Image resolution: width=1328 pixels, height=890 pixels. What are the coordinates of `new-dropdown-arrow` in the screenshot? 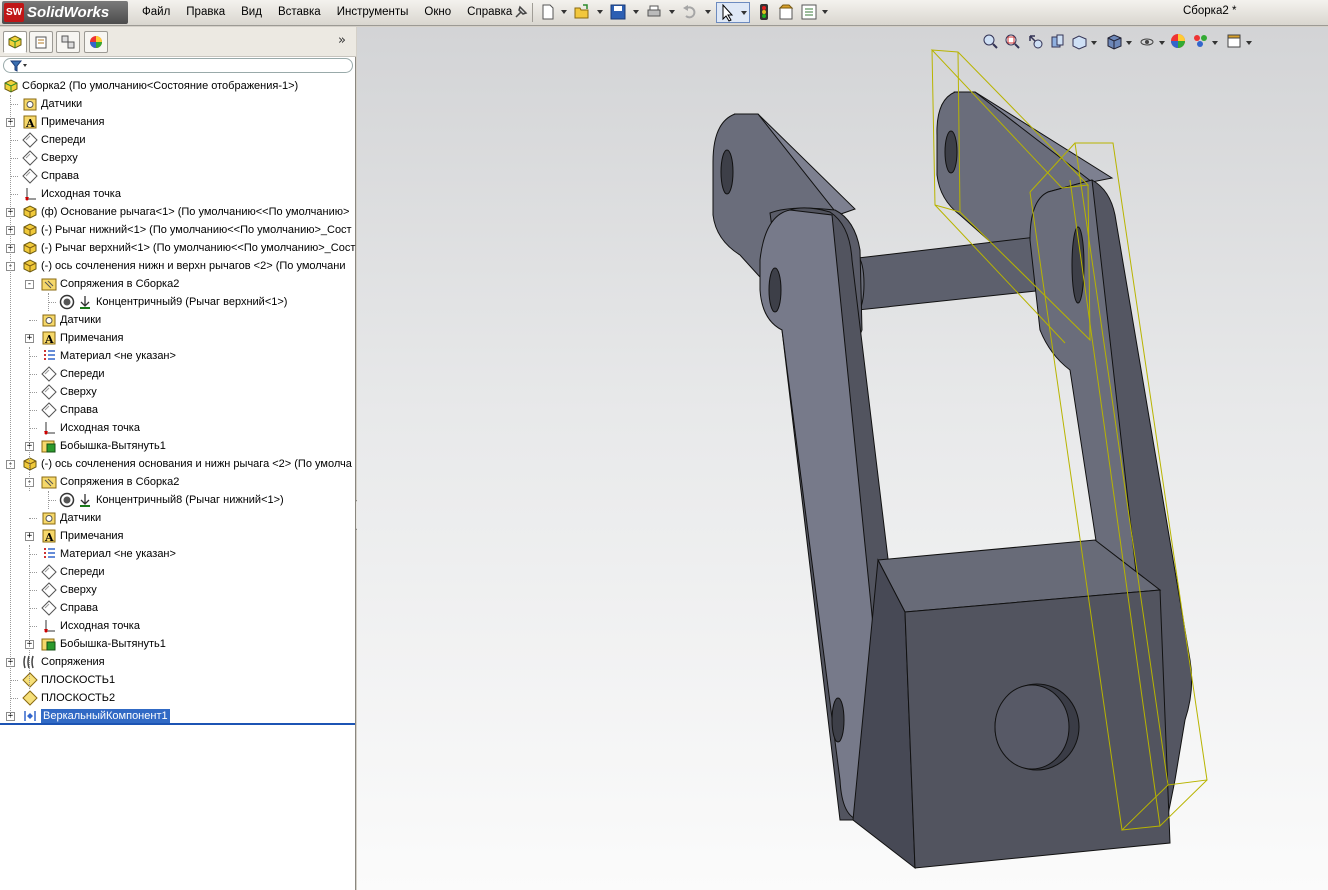 It's located at (564, 12).